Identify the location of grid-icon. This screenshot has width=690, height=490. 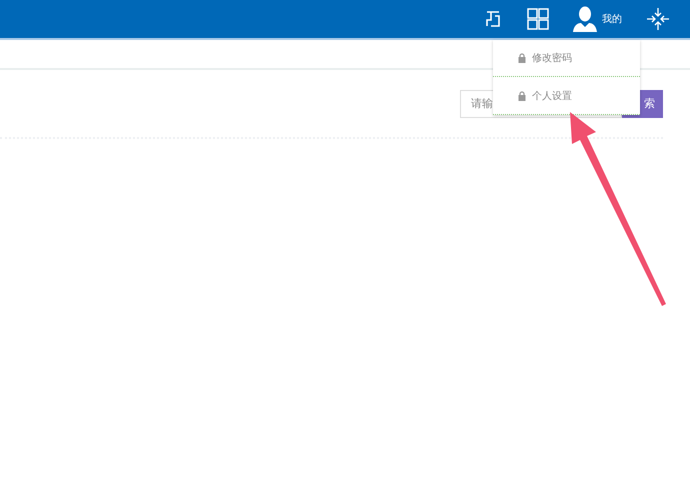
(538, 19).